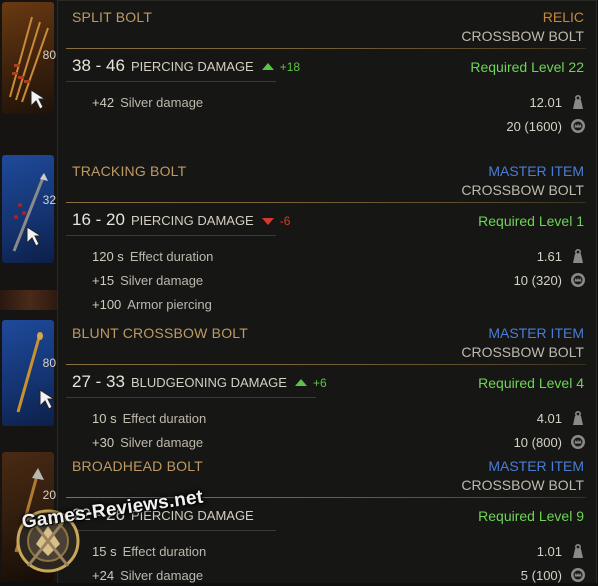 This screenshot has height=586, width=598. I want to click on stat-value: +30, so click(103, 442).